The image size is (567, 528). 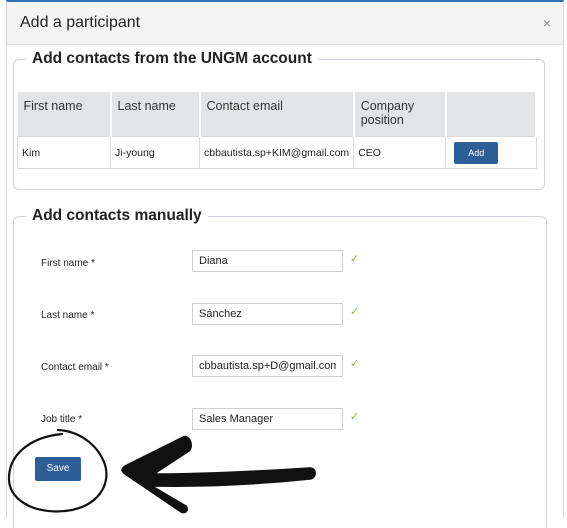 What do you see at coordinates (218, 474) in the screenshot?
I see `hand-drawn-arrow` at bounding box center [218, 474].